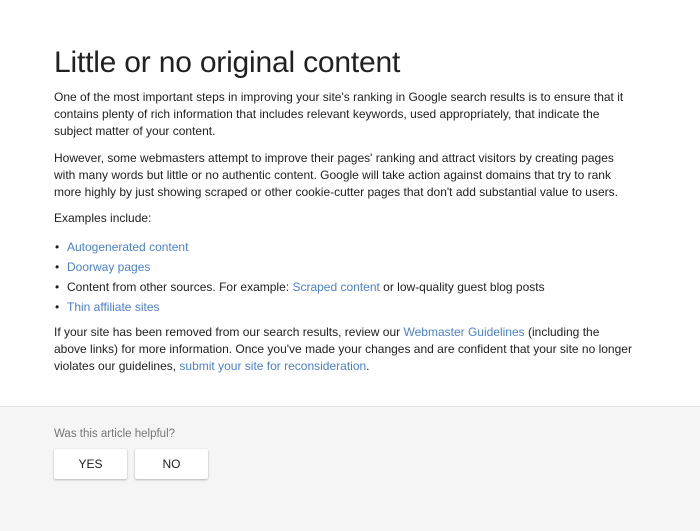  I want to click on feedback-question: Was this article helpful?, so click(115, 434).